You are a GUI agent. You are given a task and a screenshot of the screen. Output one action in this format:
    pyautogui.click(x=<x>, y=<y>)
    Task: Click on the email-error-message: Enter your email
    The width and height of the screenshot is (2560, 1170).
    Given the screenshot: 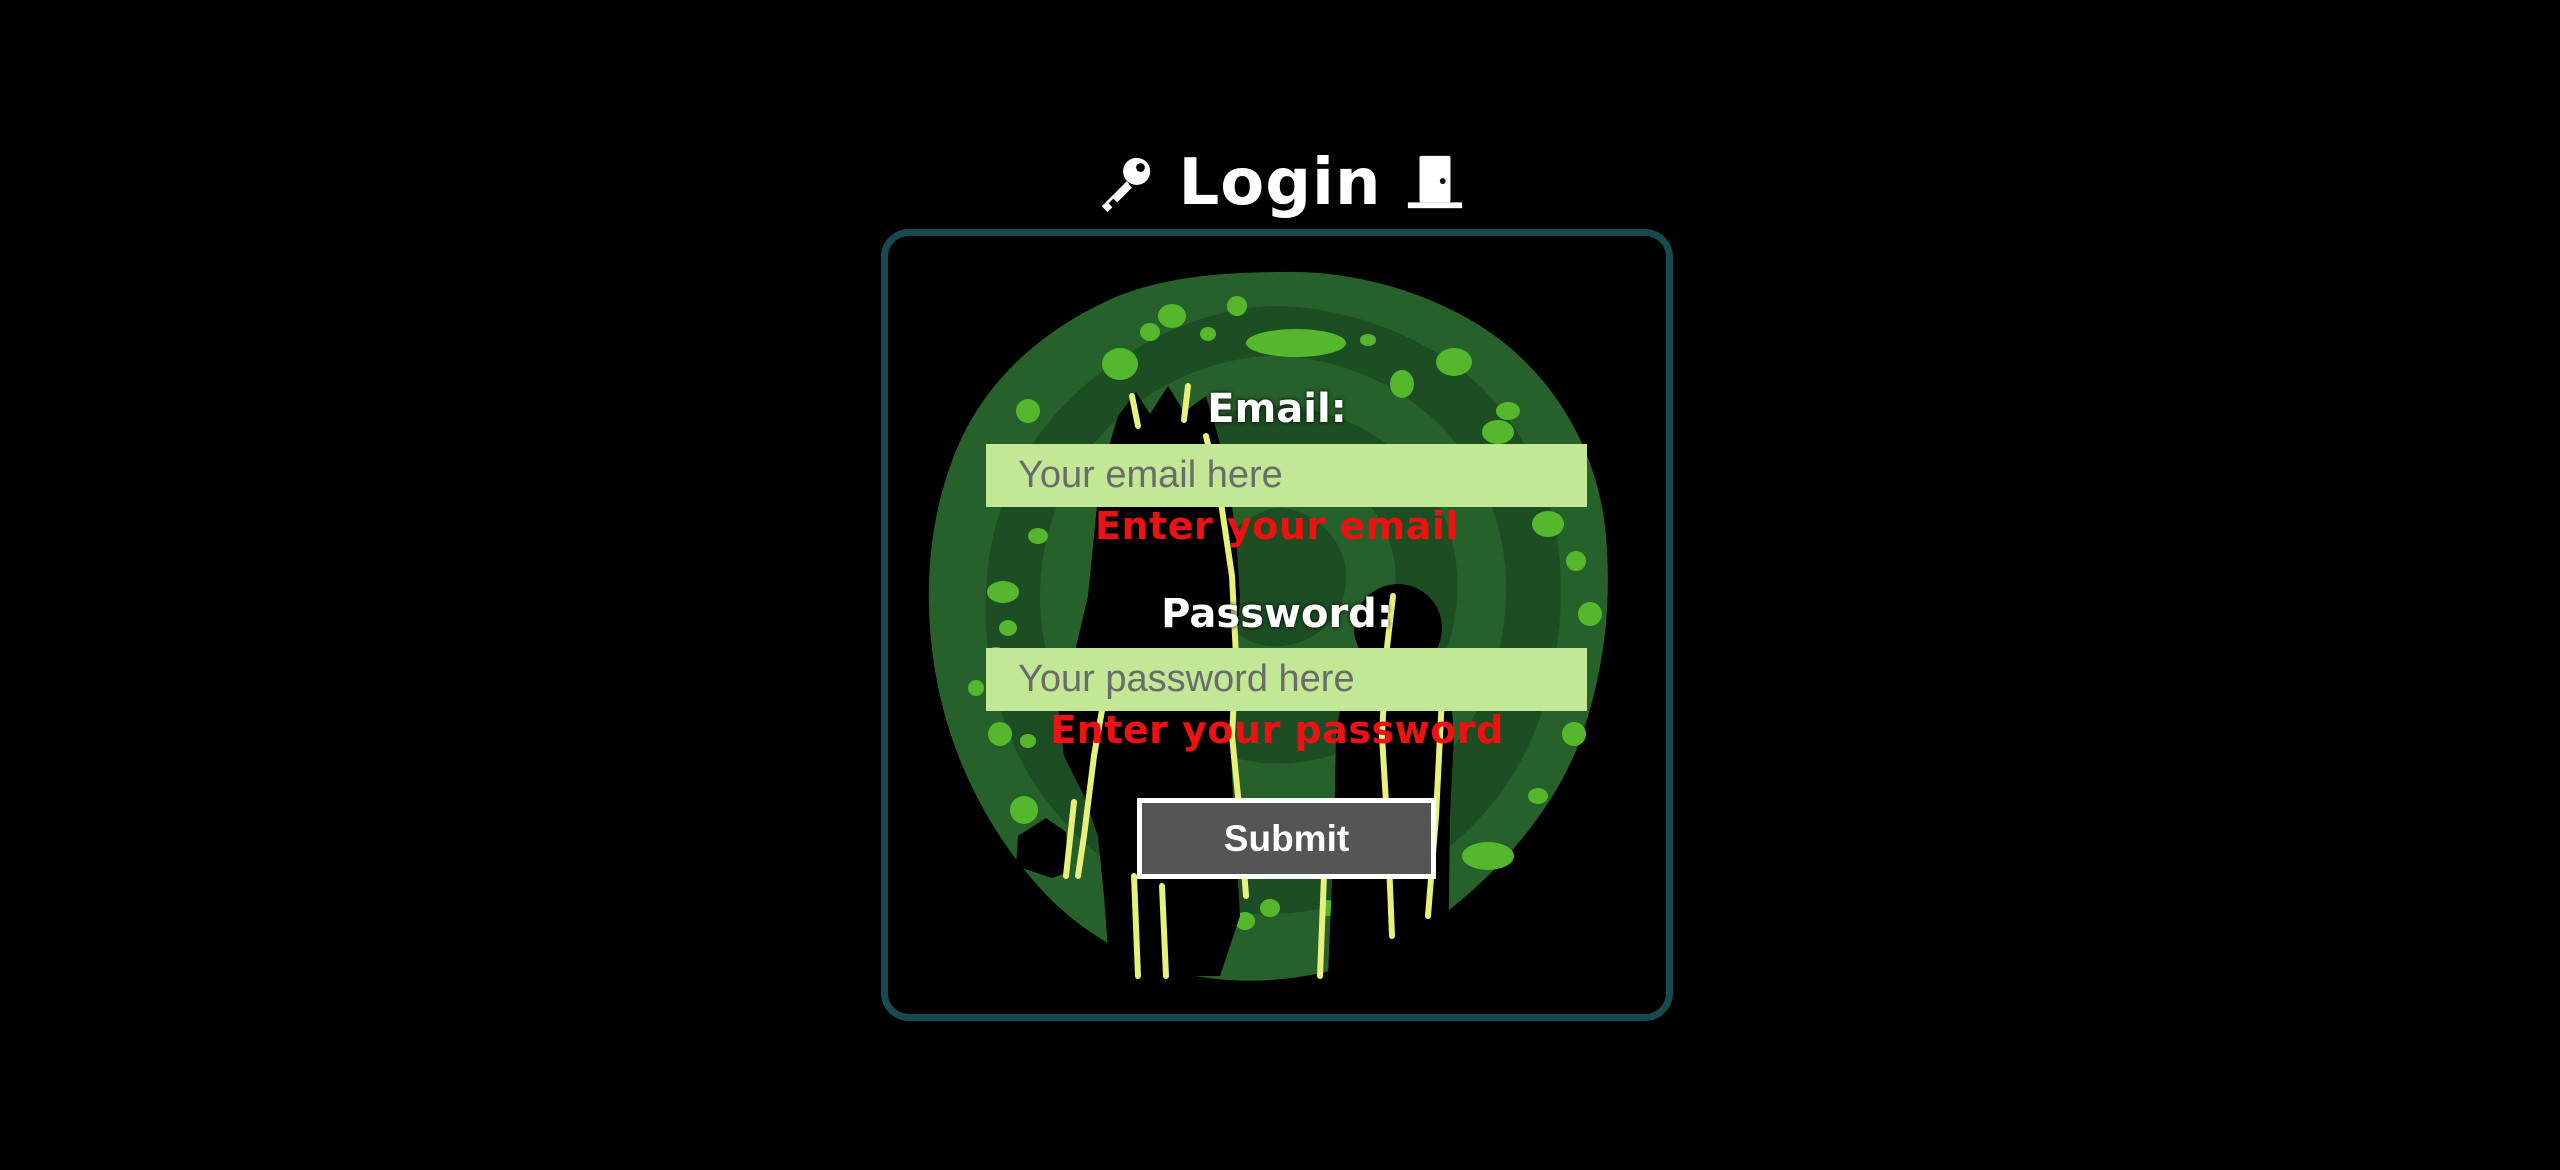 What is the action you would take?
    pyautogui.click(x=1277, y=526)
    